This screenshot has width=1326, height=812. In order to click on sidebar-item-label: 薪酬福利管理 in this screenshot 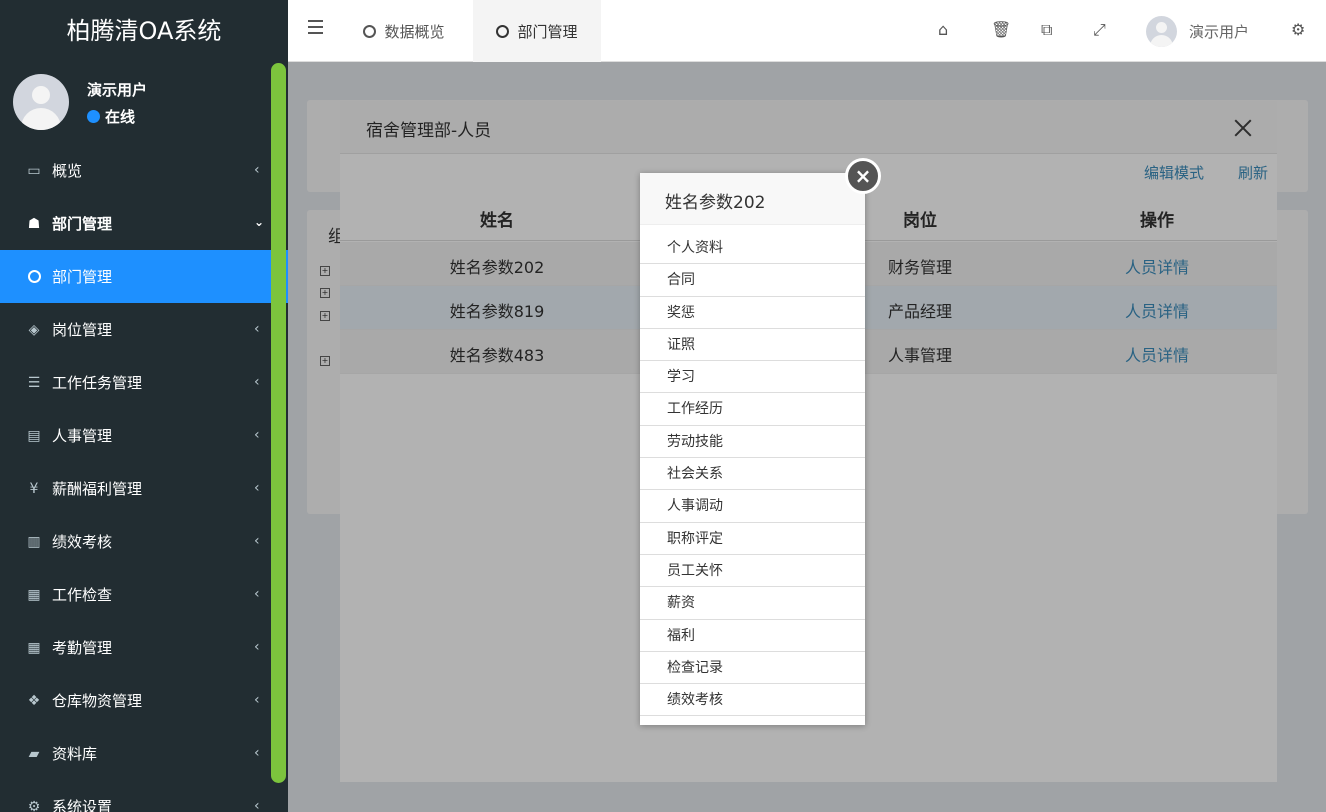, I will do `click(97, 489)`.